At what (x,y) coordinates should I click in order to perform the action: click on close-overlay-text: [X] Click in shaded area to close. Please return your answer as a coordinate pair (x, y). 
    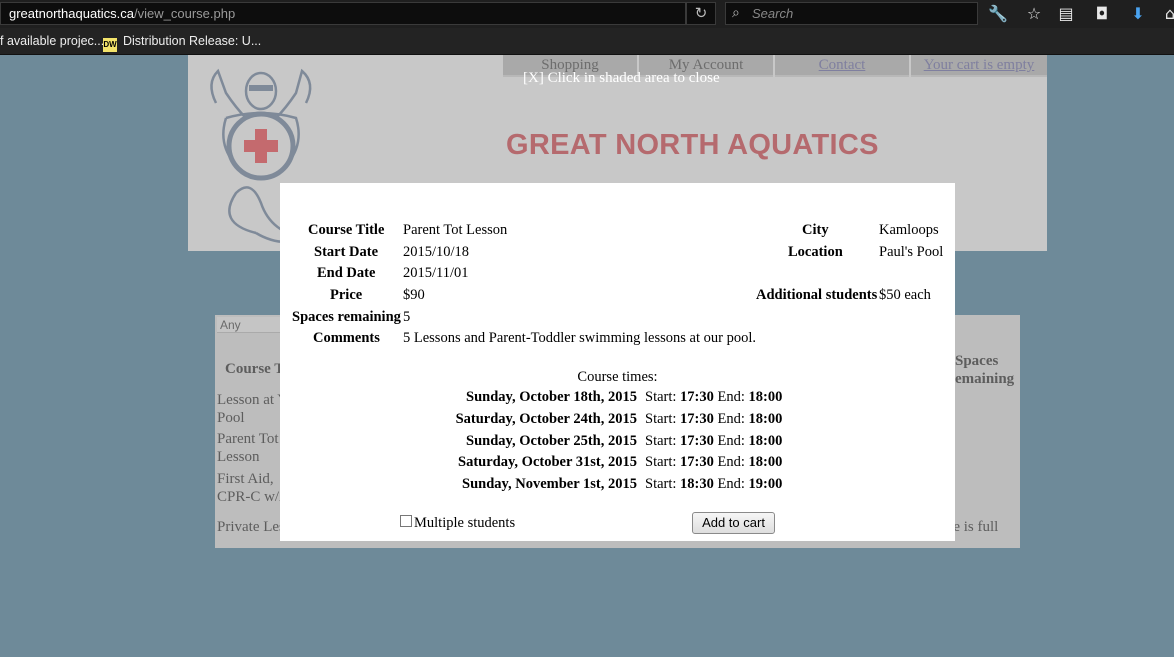
    Looking at the image, I should click on (621, 78).